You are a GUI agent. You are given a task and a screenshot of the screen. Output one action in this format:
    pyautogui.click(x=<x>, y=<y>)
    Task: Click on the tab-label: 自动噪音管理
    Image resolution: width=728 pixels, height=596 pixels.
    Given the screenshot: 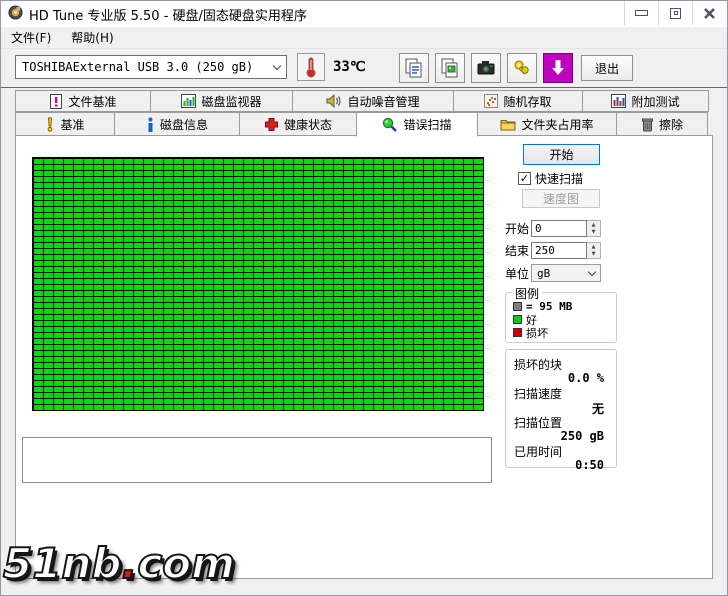 What is the action you would take?
    pyautogui.click(x=383, y=101)
    